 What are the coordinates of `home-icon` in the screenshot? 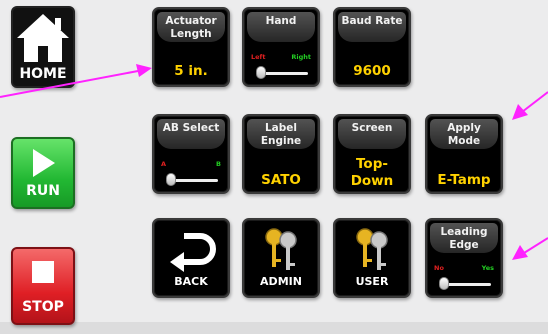 It's located at (43, 38).